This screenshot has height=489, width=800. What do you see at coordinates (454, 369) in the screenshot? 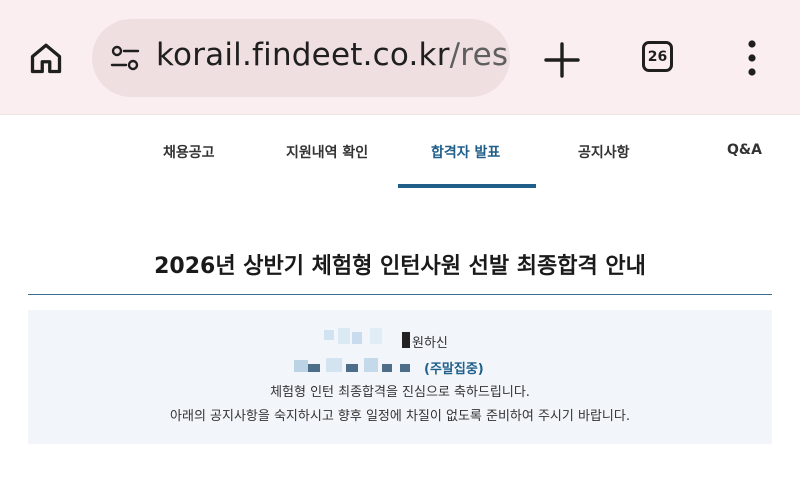
I see `program-highlight: (주말집중)` at bounding box center [454, 369].